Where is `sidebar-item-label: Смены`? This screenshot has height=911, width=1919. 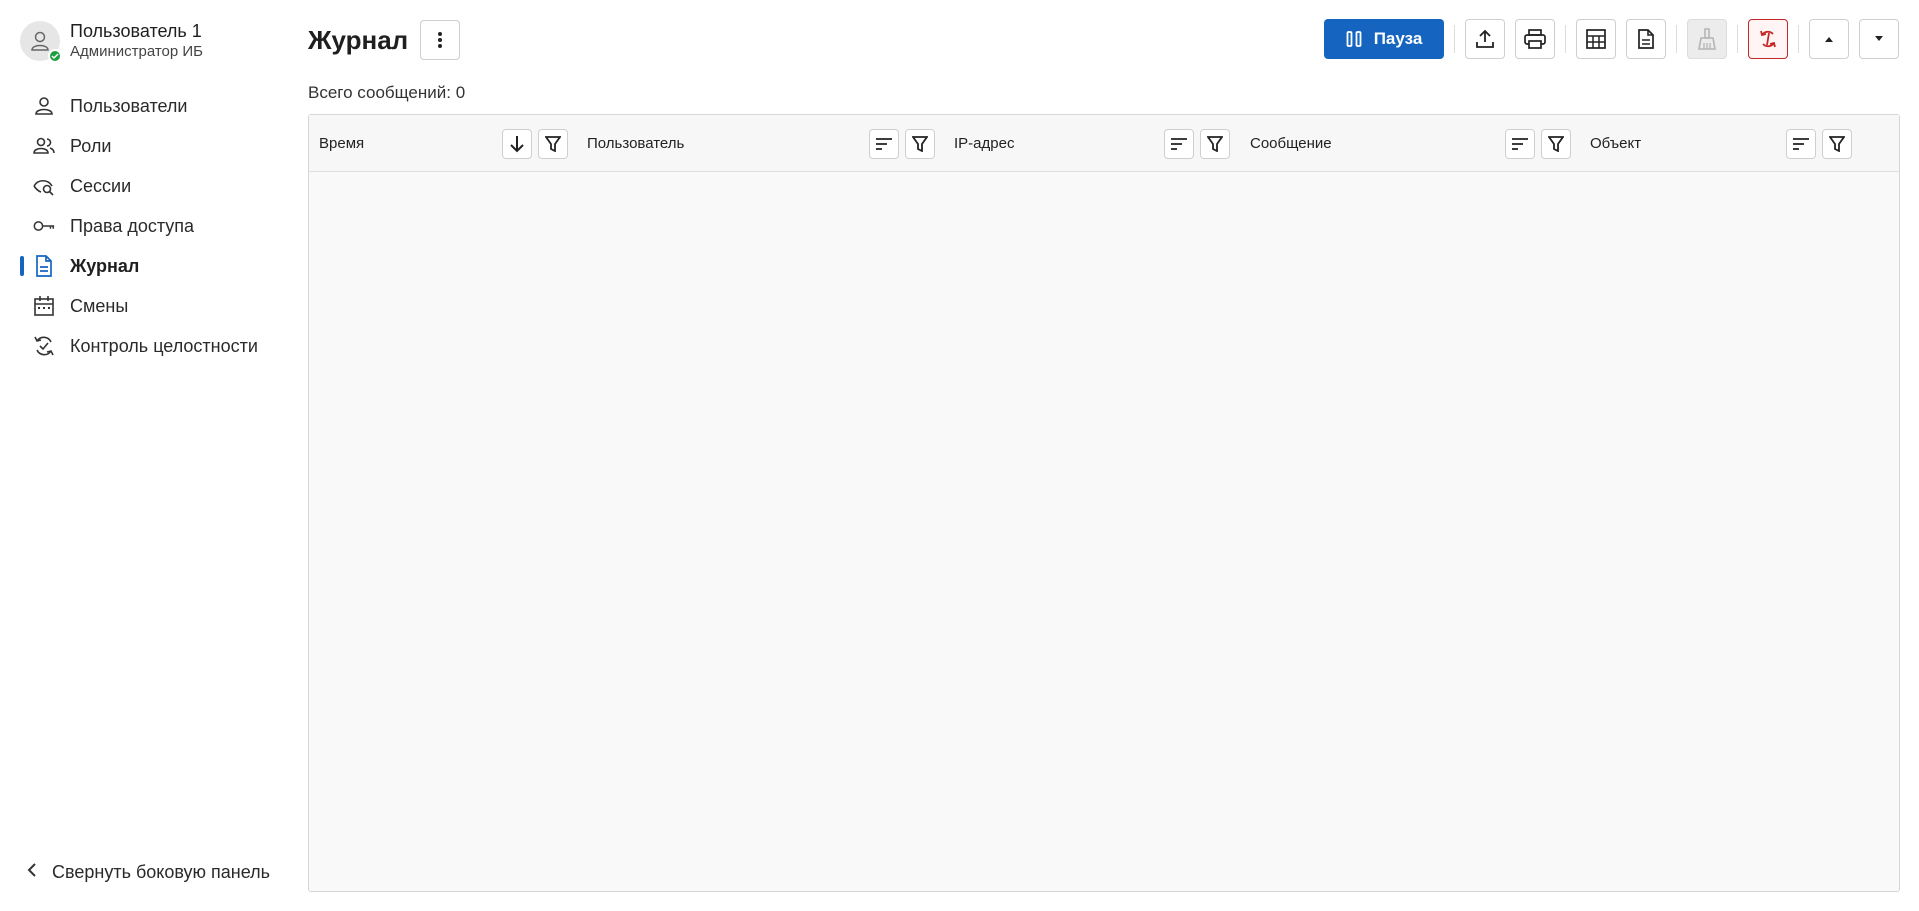
sidebar-item-label: Смены is located at coordinates (99, 305).